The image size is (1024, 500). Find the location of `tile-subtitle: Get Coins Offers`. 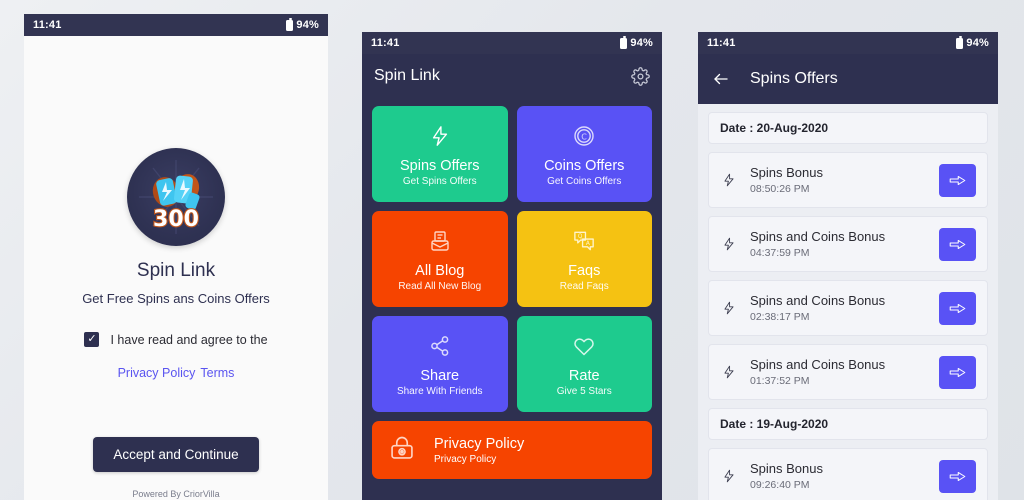

tile-subtitle: Get Coins Offers is located at coordinates (584, 181).